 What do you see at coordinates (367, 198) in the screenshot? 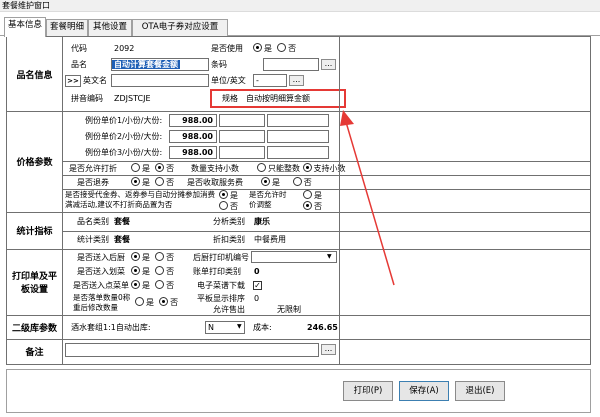
I see `annotation-arrow-icon` at bounding box center [367, 198].